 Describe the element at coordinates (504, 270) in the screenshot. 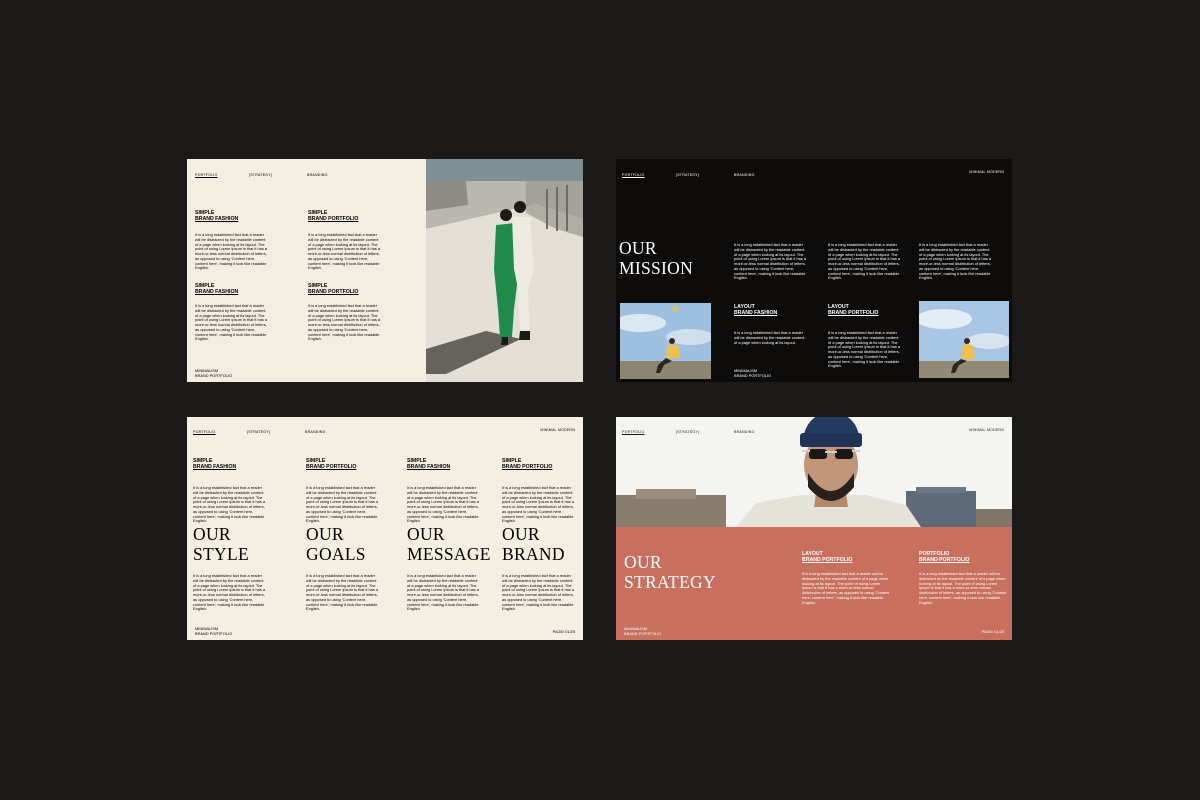

I see `couple-rooftop-photo` at that location.